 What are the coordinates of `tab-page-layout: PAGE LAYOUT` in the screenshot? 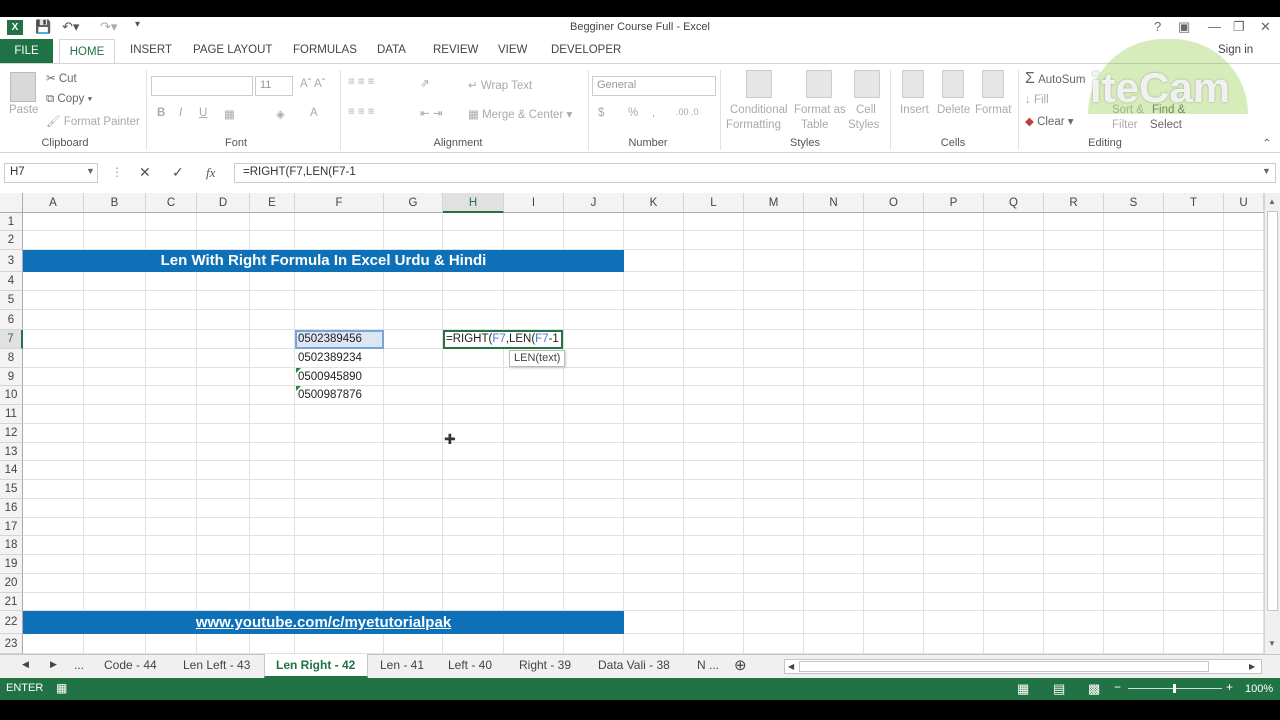 It's located at (232, 50).